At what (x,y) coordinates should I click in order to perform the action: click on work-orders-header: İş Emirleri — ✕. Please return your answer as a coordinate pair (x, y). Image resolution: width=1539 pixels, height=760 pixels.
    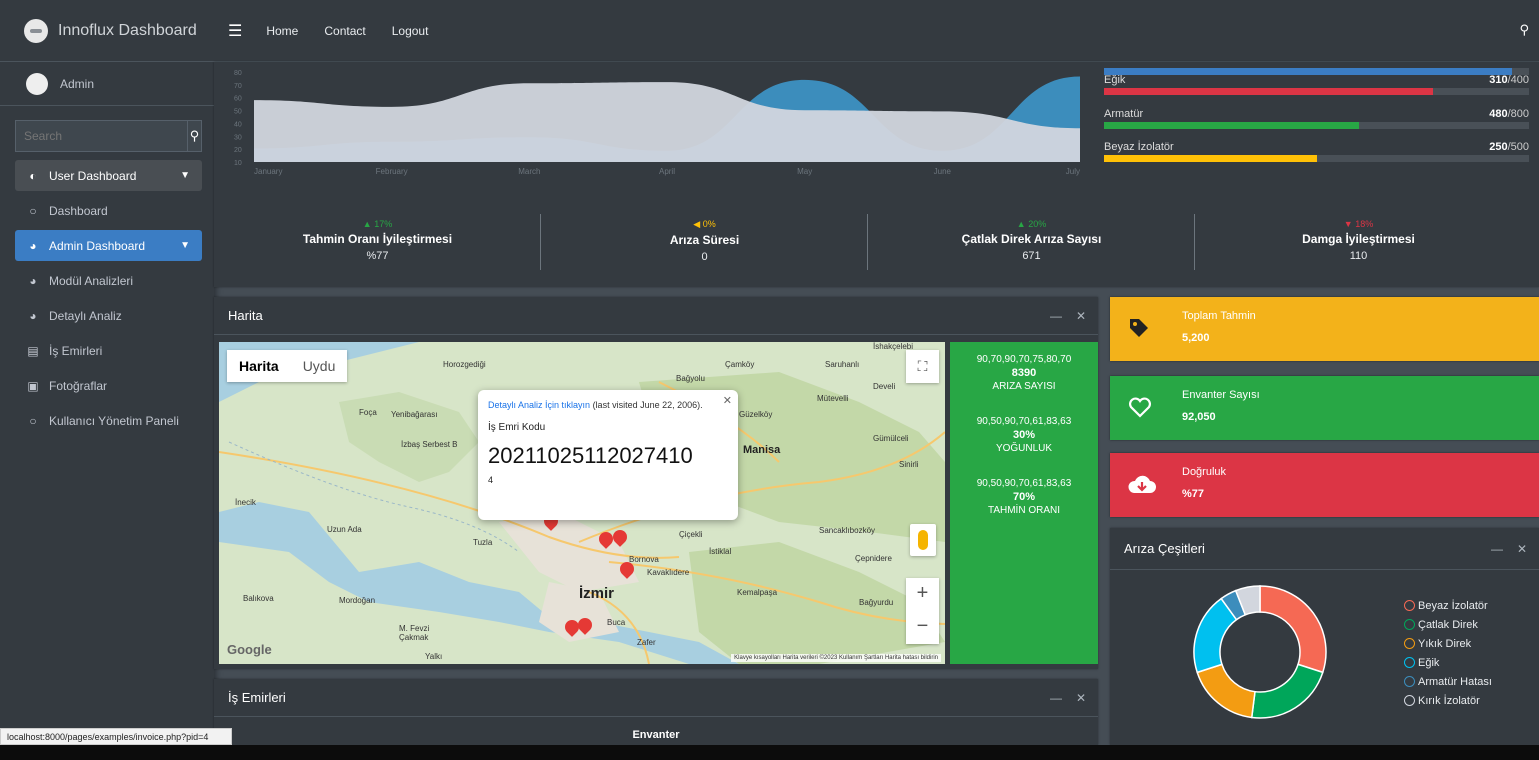
    Looking at the image, I should click on (656, 698).